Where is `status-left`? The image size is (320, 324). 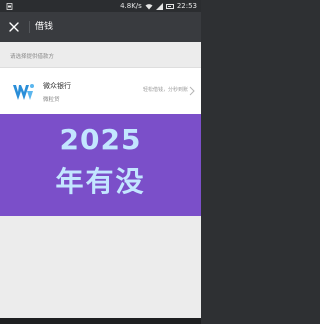
status-left is located at coordinates (9, 6).